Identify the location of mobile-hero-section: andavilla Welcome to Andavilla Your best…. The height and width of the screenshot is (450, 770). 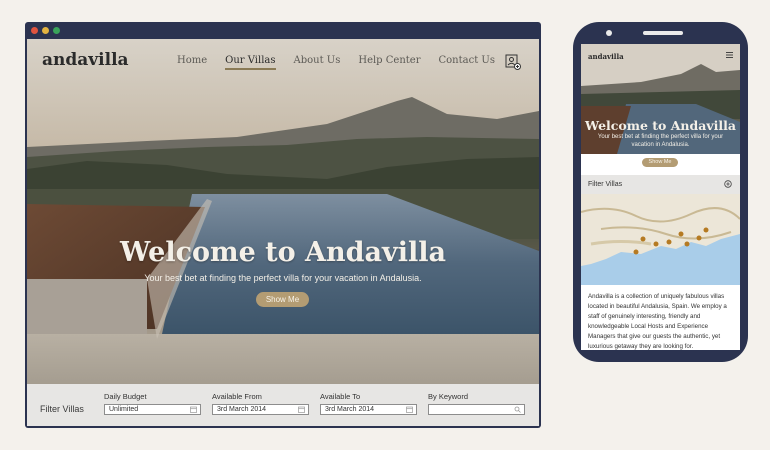
(660, 99).